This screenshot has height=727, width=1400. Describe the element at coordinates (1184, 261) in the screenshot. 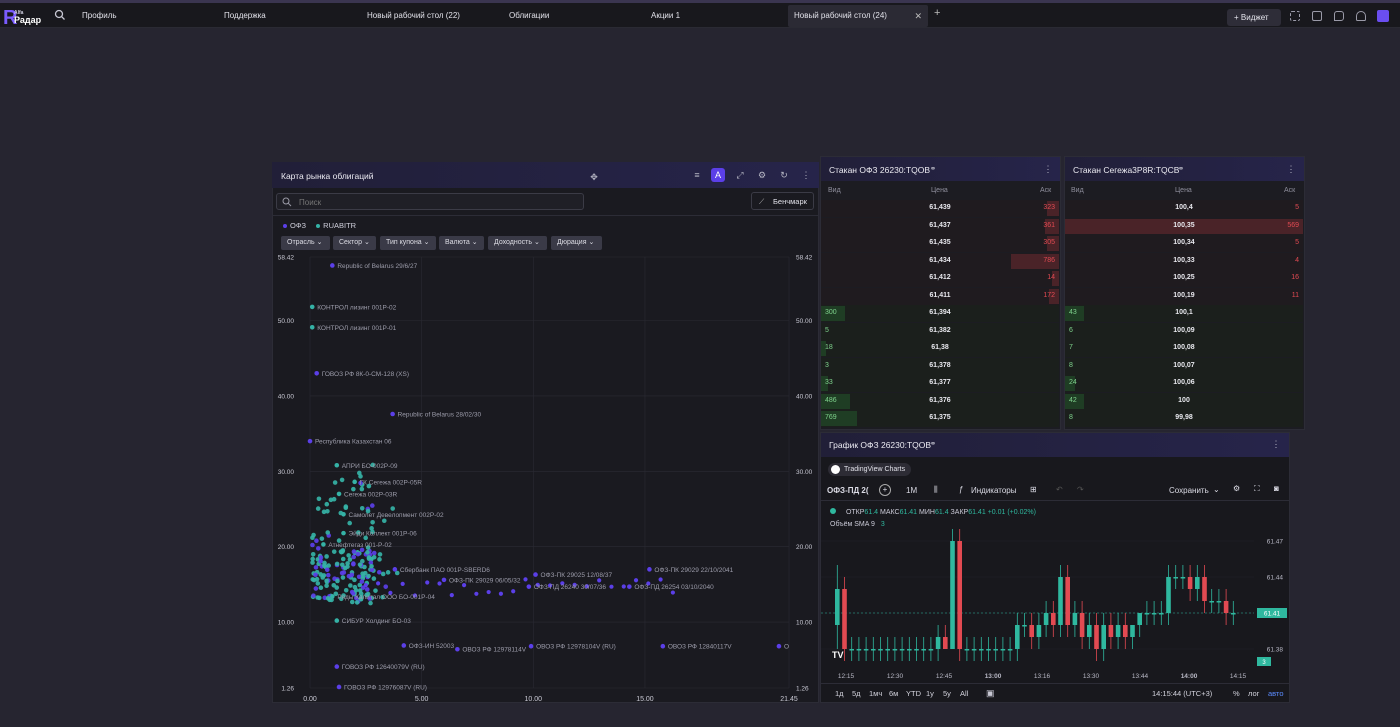

I see `ask-row: 100,33 4` at that location.